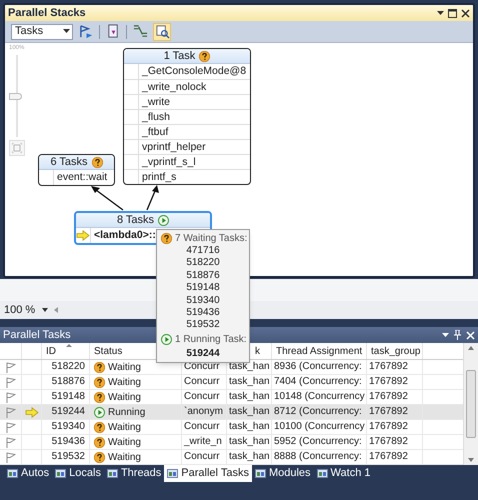  I want to click on stack-frame: event::wait, so click(81, 177).